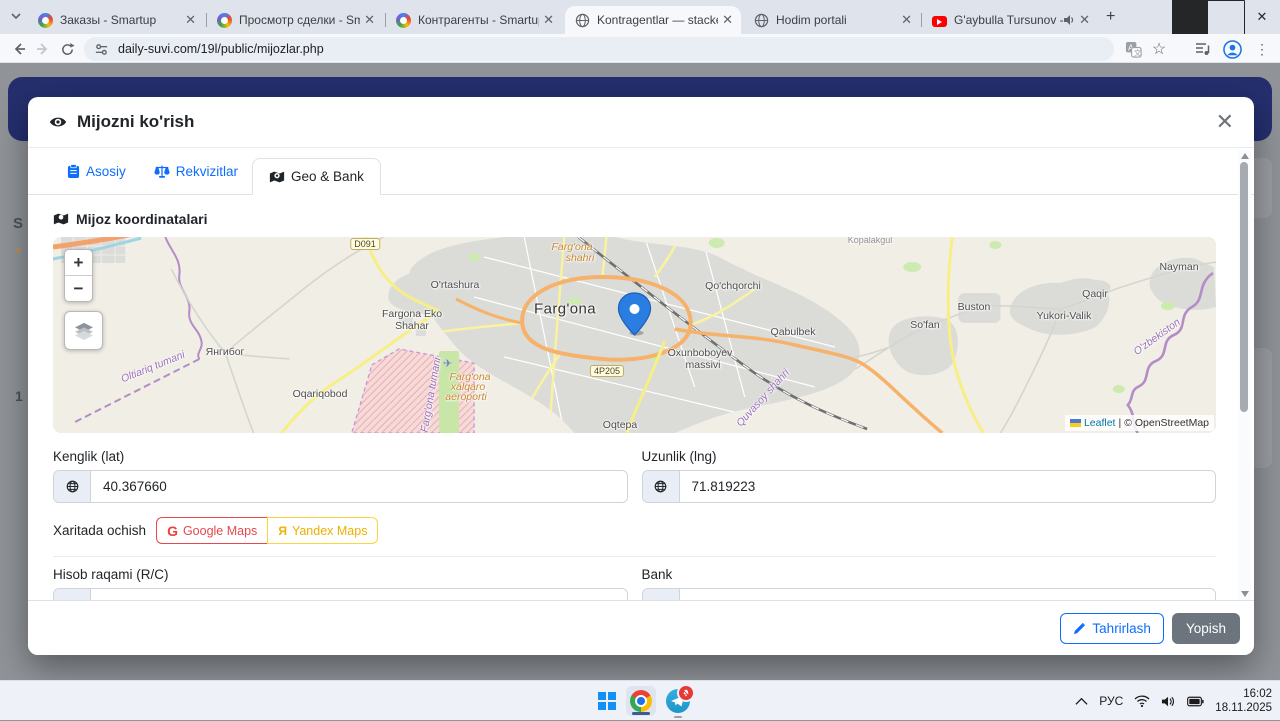  What do you see at coordinates (1245, 156) in the screenshot?
I see `scroll-up-arrow` at bounding box center [1245, 156].